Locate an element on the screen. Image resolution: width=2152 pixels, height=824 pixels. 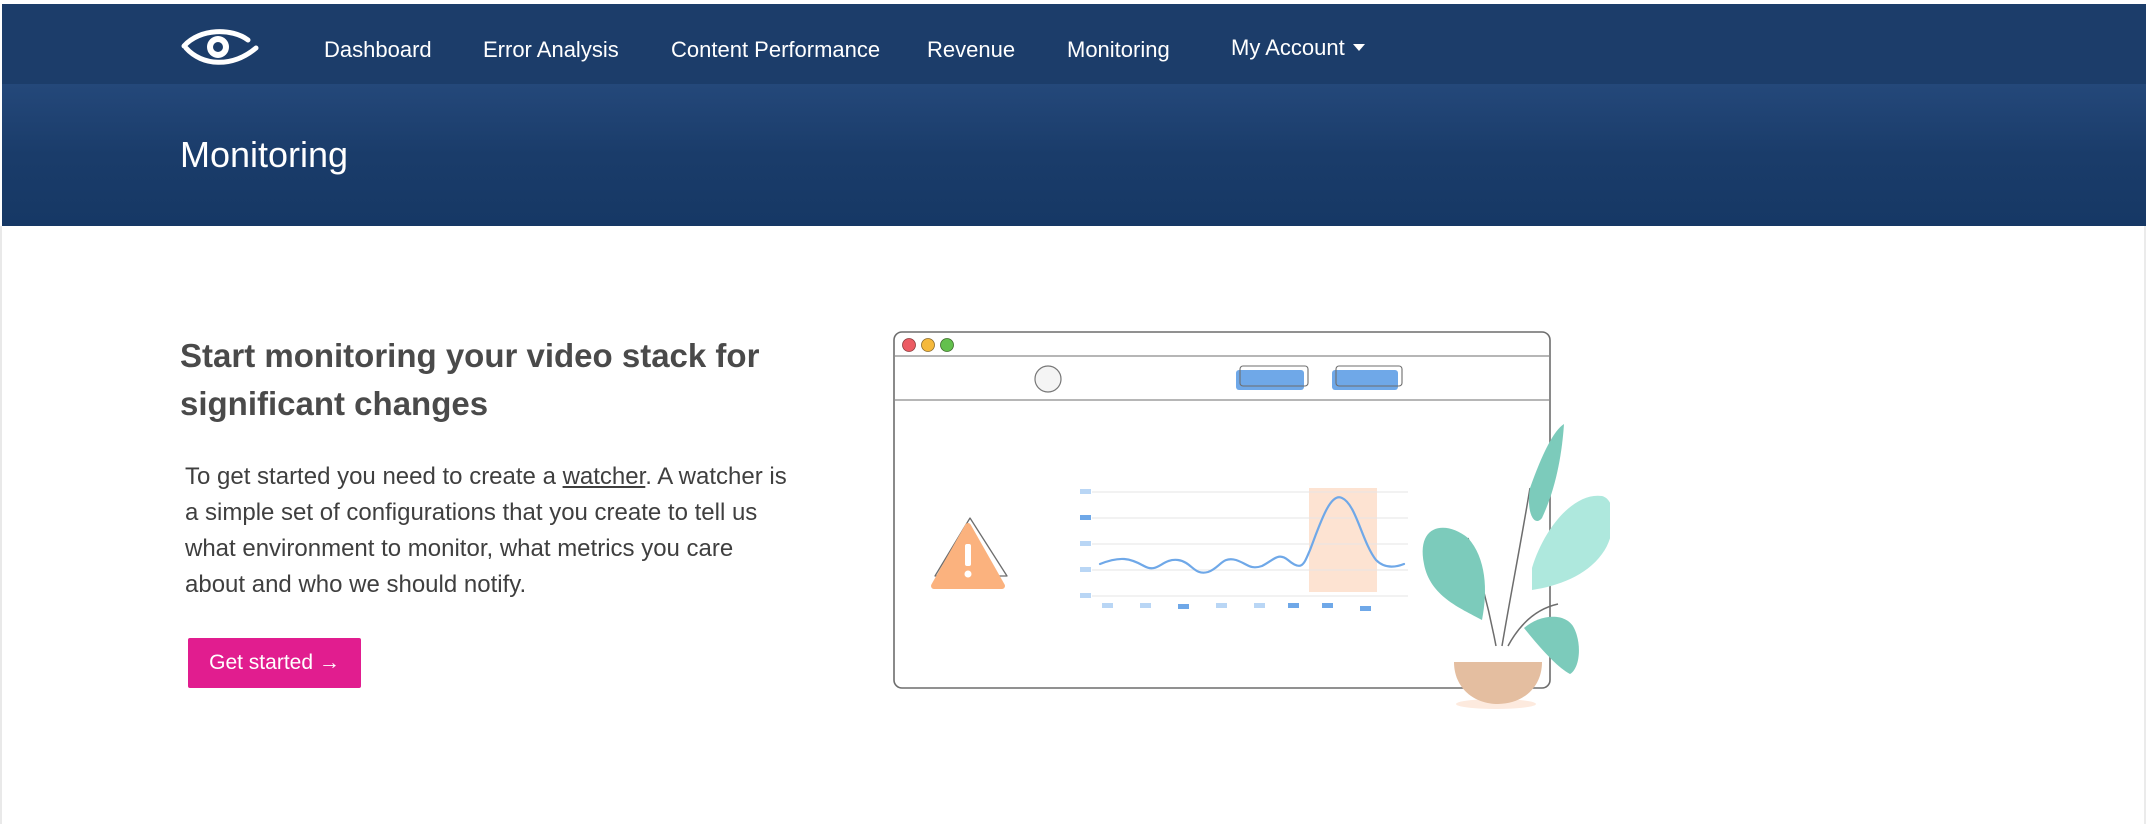
caret-down-icon is located at coordinates (1358, 47).